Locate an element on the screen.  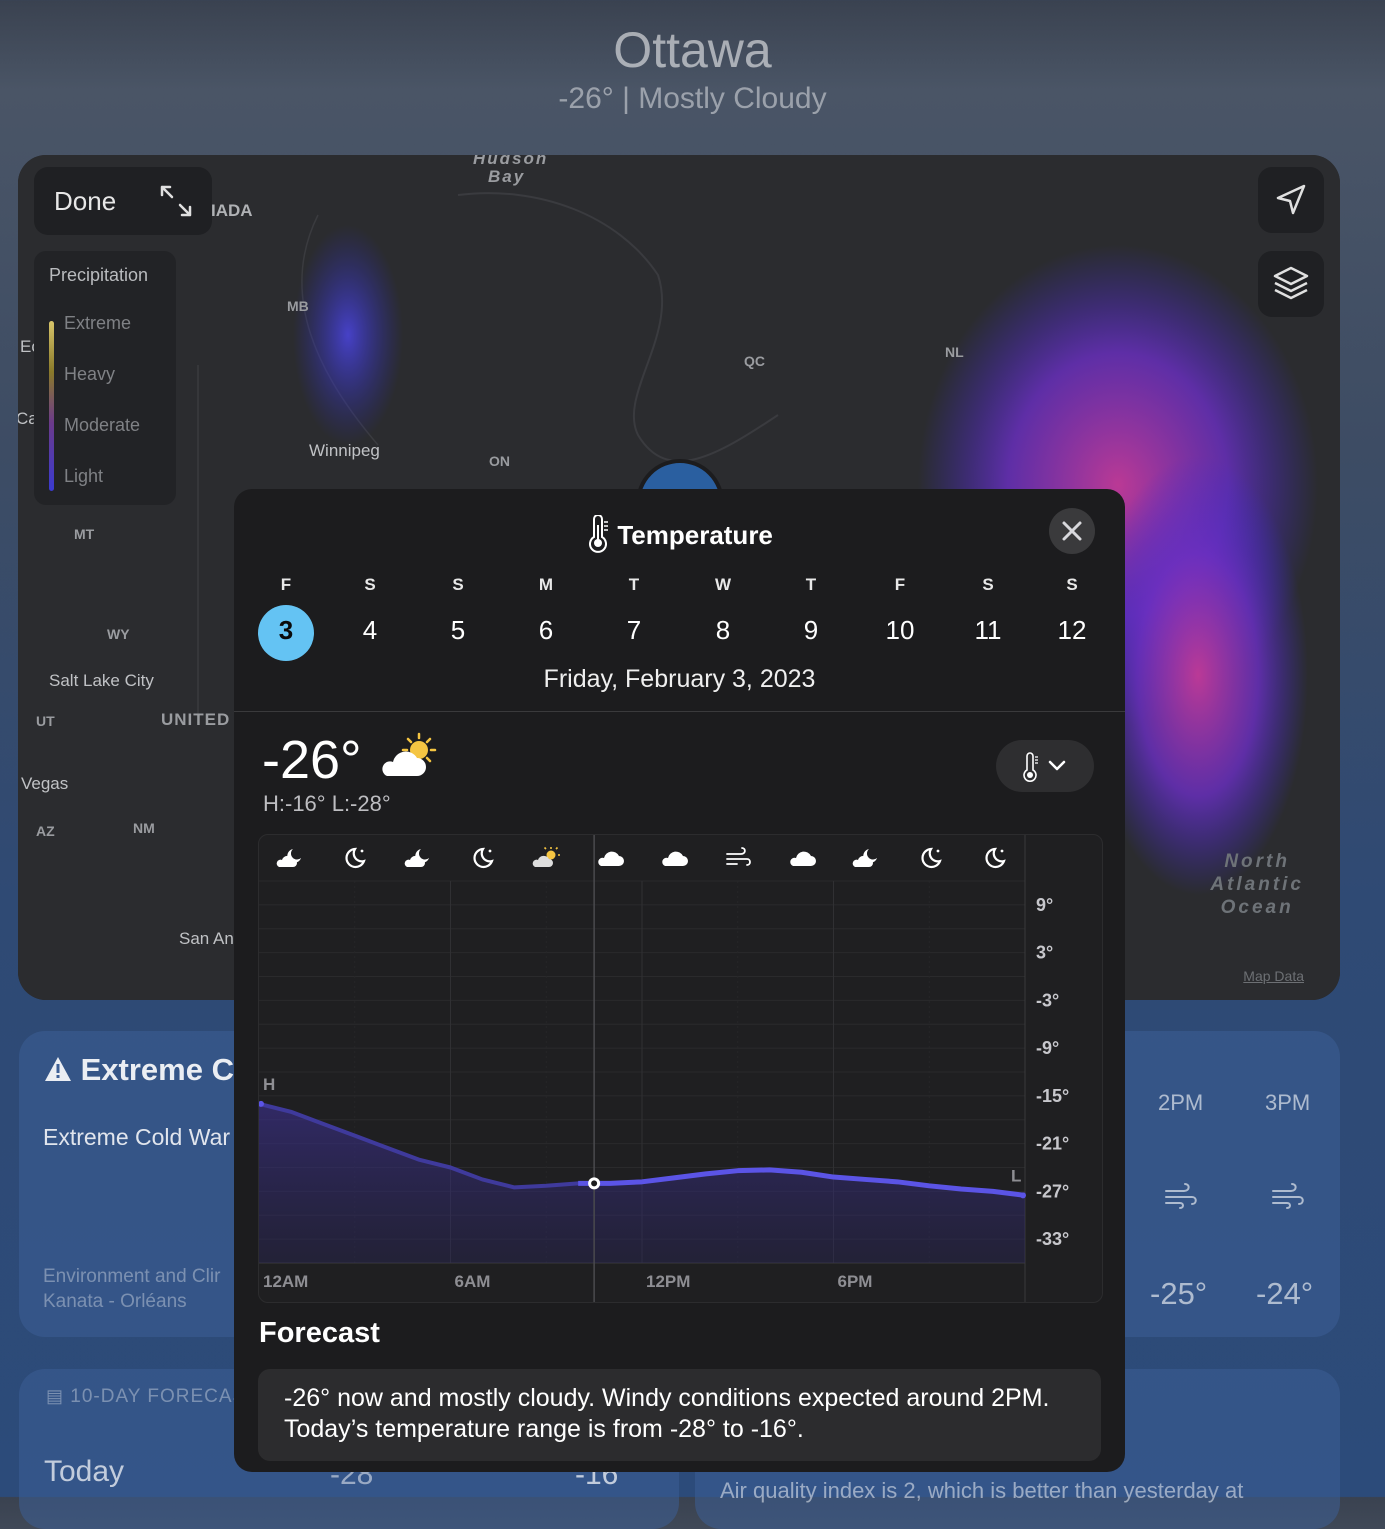
thermometer-chevron-icon is located at coordinates (1044, 767).